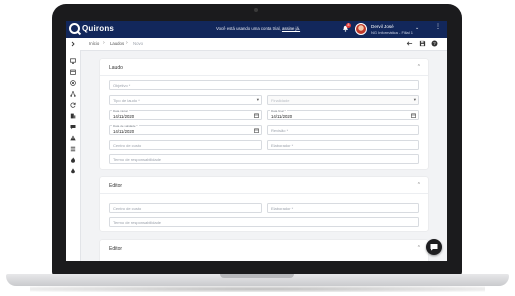 This screenshot has width=515, height=296. Describe the element at coordinates (138, 43) in the screenshot. I see `breadcrumb-current: Novo` at that location.